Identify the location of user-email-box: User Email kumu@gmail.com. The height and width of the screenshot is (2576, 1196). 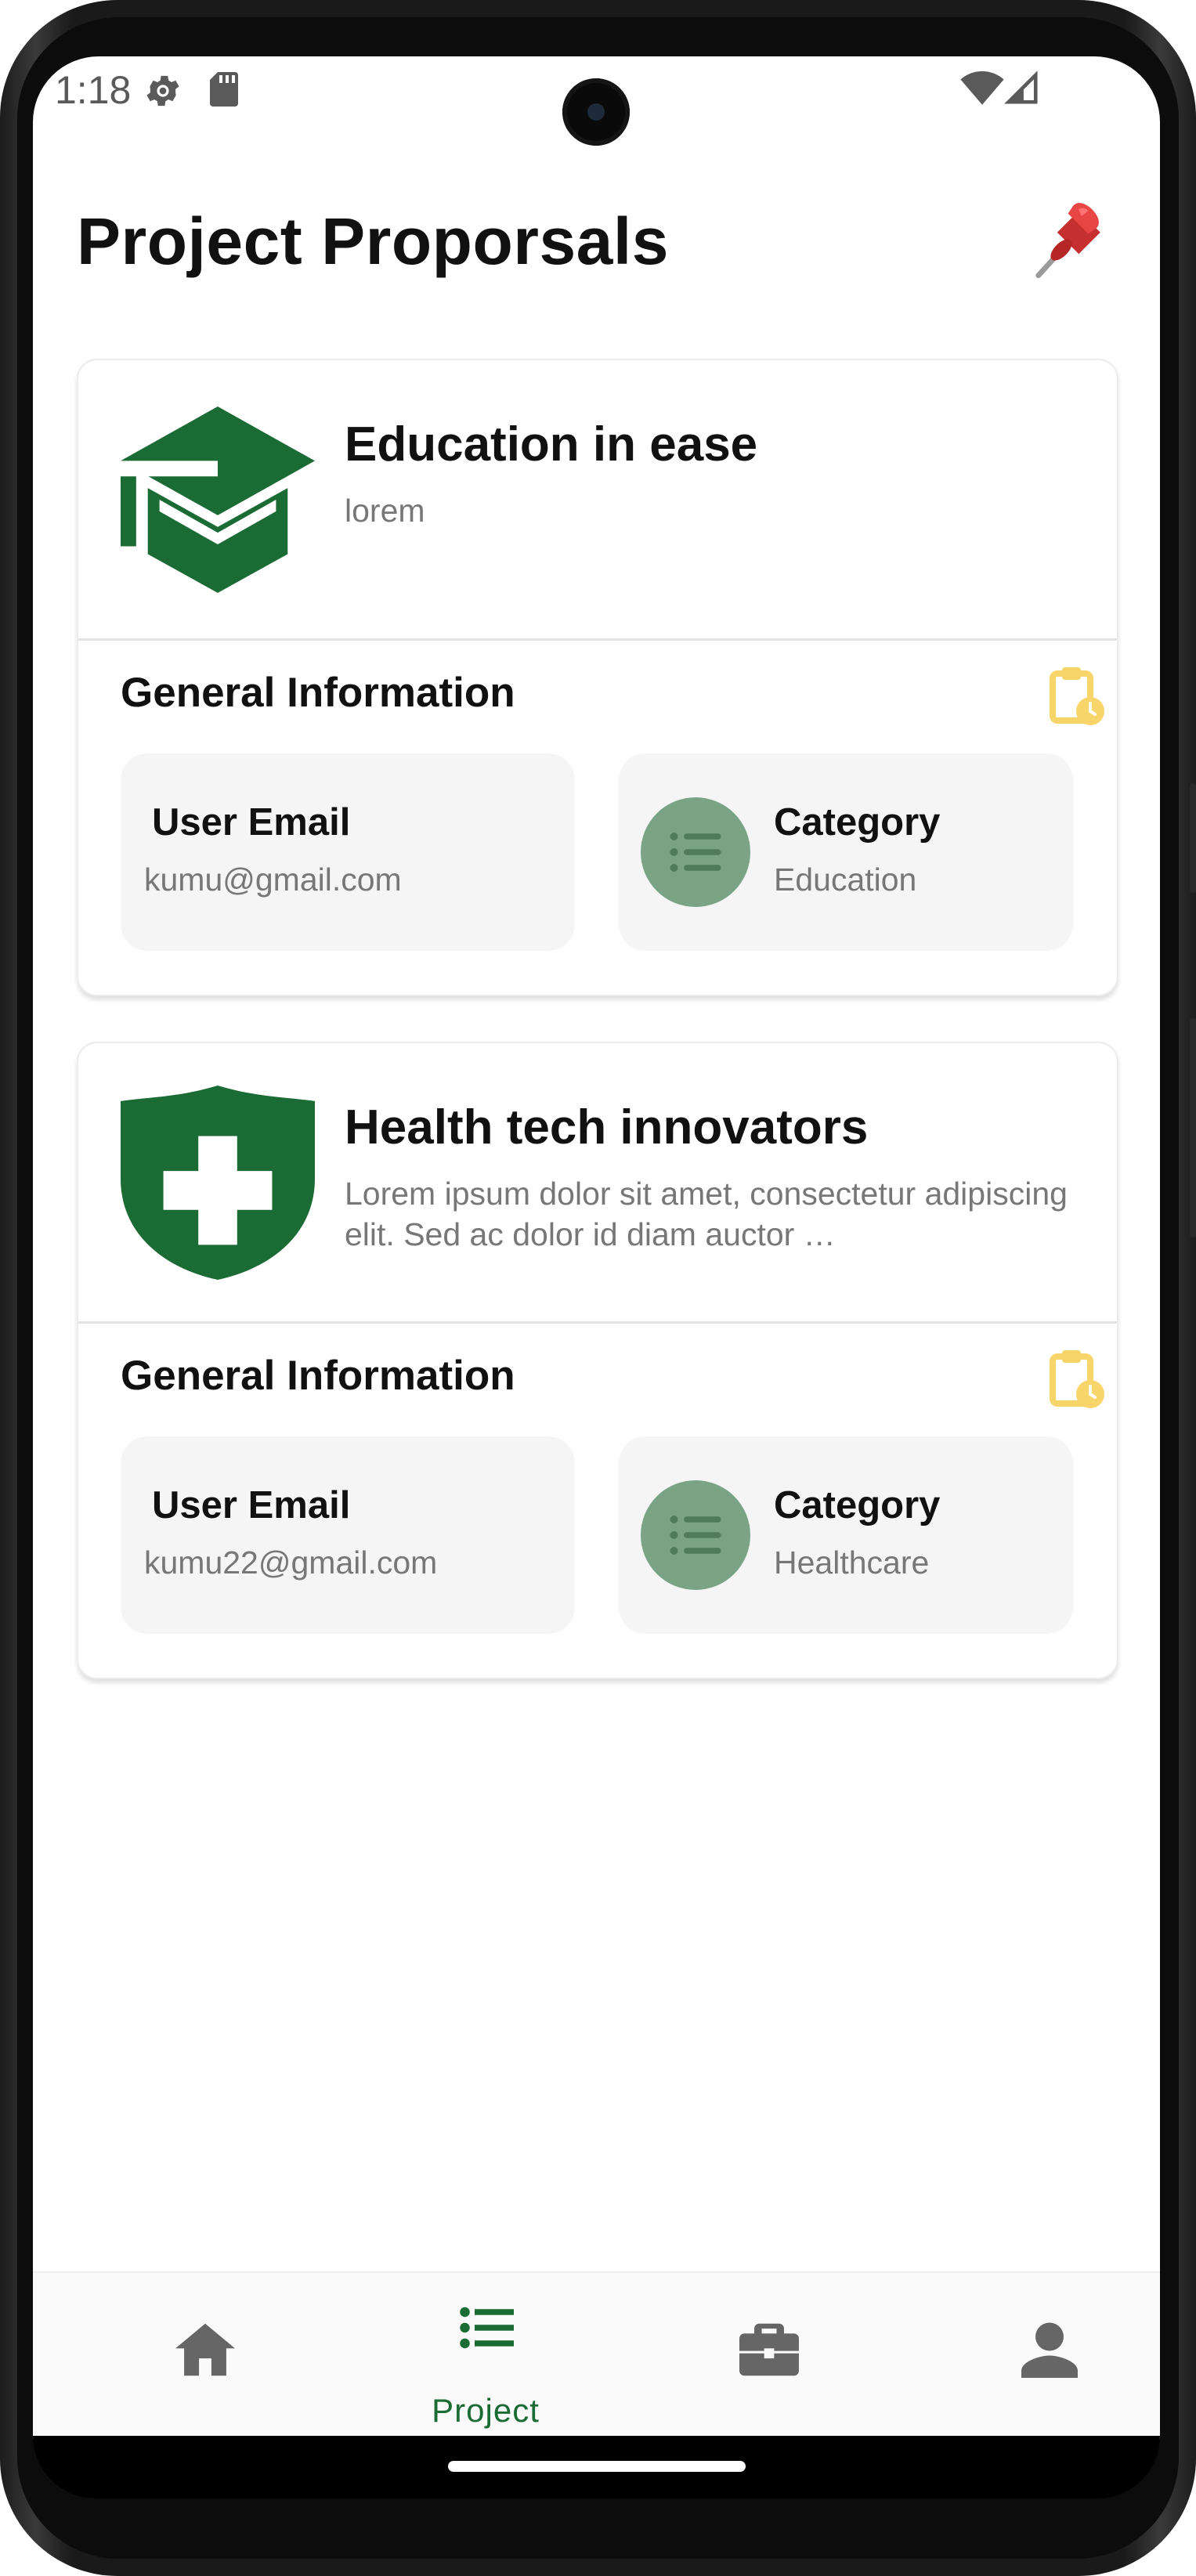
(348, 852).